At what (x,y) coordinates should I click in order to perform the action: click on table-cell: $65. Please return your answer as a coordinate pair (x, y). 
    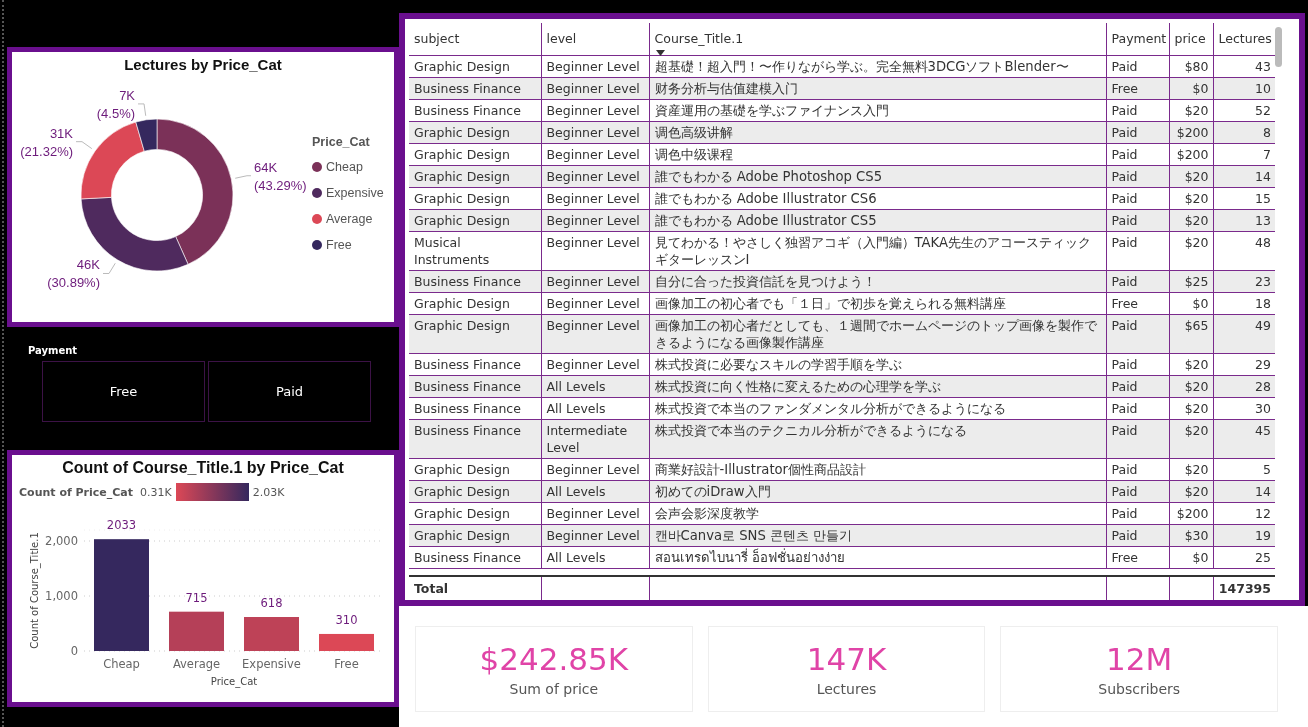
    Looking at the image, I should click on (1191, 334).